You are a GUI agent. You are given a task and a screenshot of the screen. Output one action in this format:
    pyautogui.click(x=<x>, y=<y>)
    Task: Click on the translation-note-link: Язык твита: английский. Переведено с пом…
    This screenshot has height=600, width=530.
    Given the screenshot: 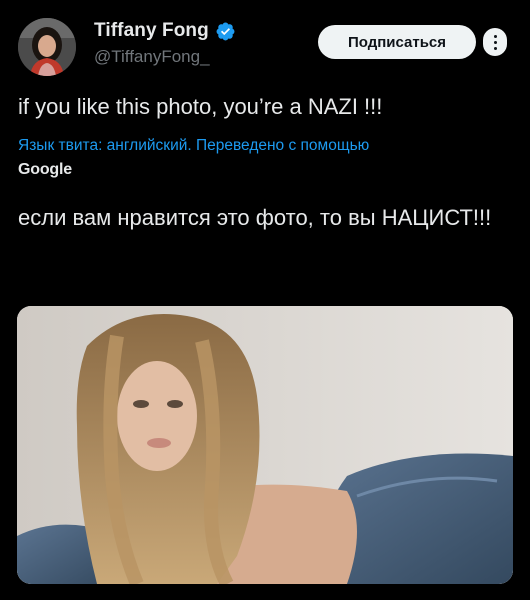 What is the action you would take?
    pyautogui.click(x=193, y=146)
    